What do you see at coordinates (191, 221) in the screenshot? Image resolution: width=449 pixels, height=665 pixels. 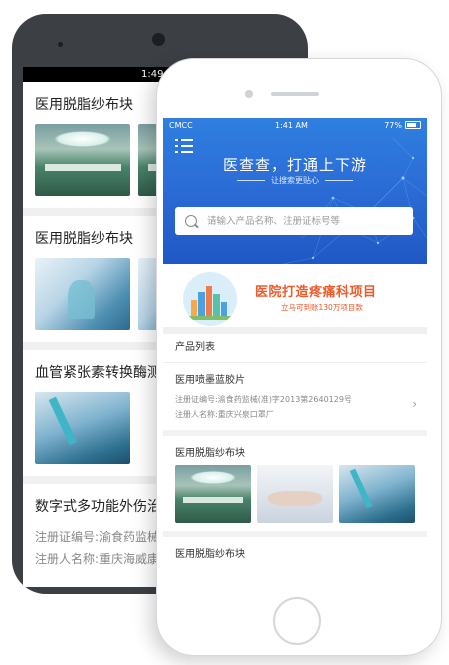 I see `search-icon` at bounding box center [191, 221].